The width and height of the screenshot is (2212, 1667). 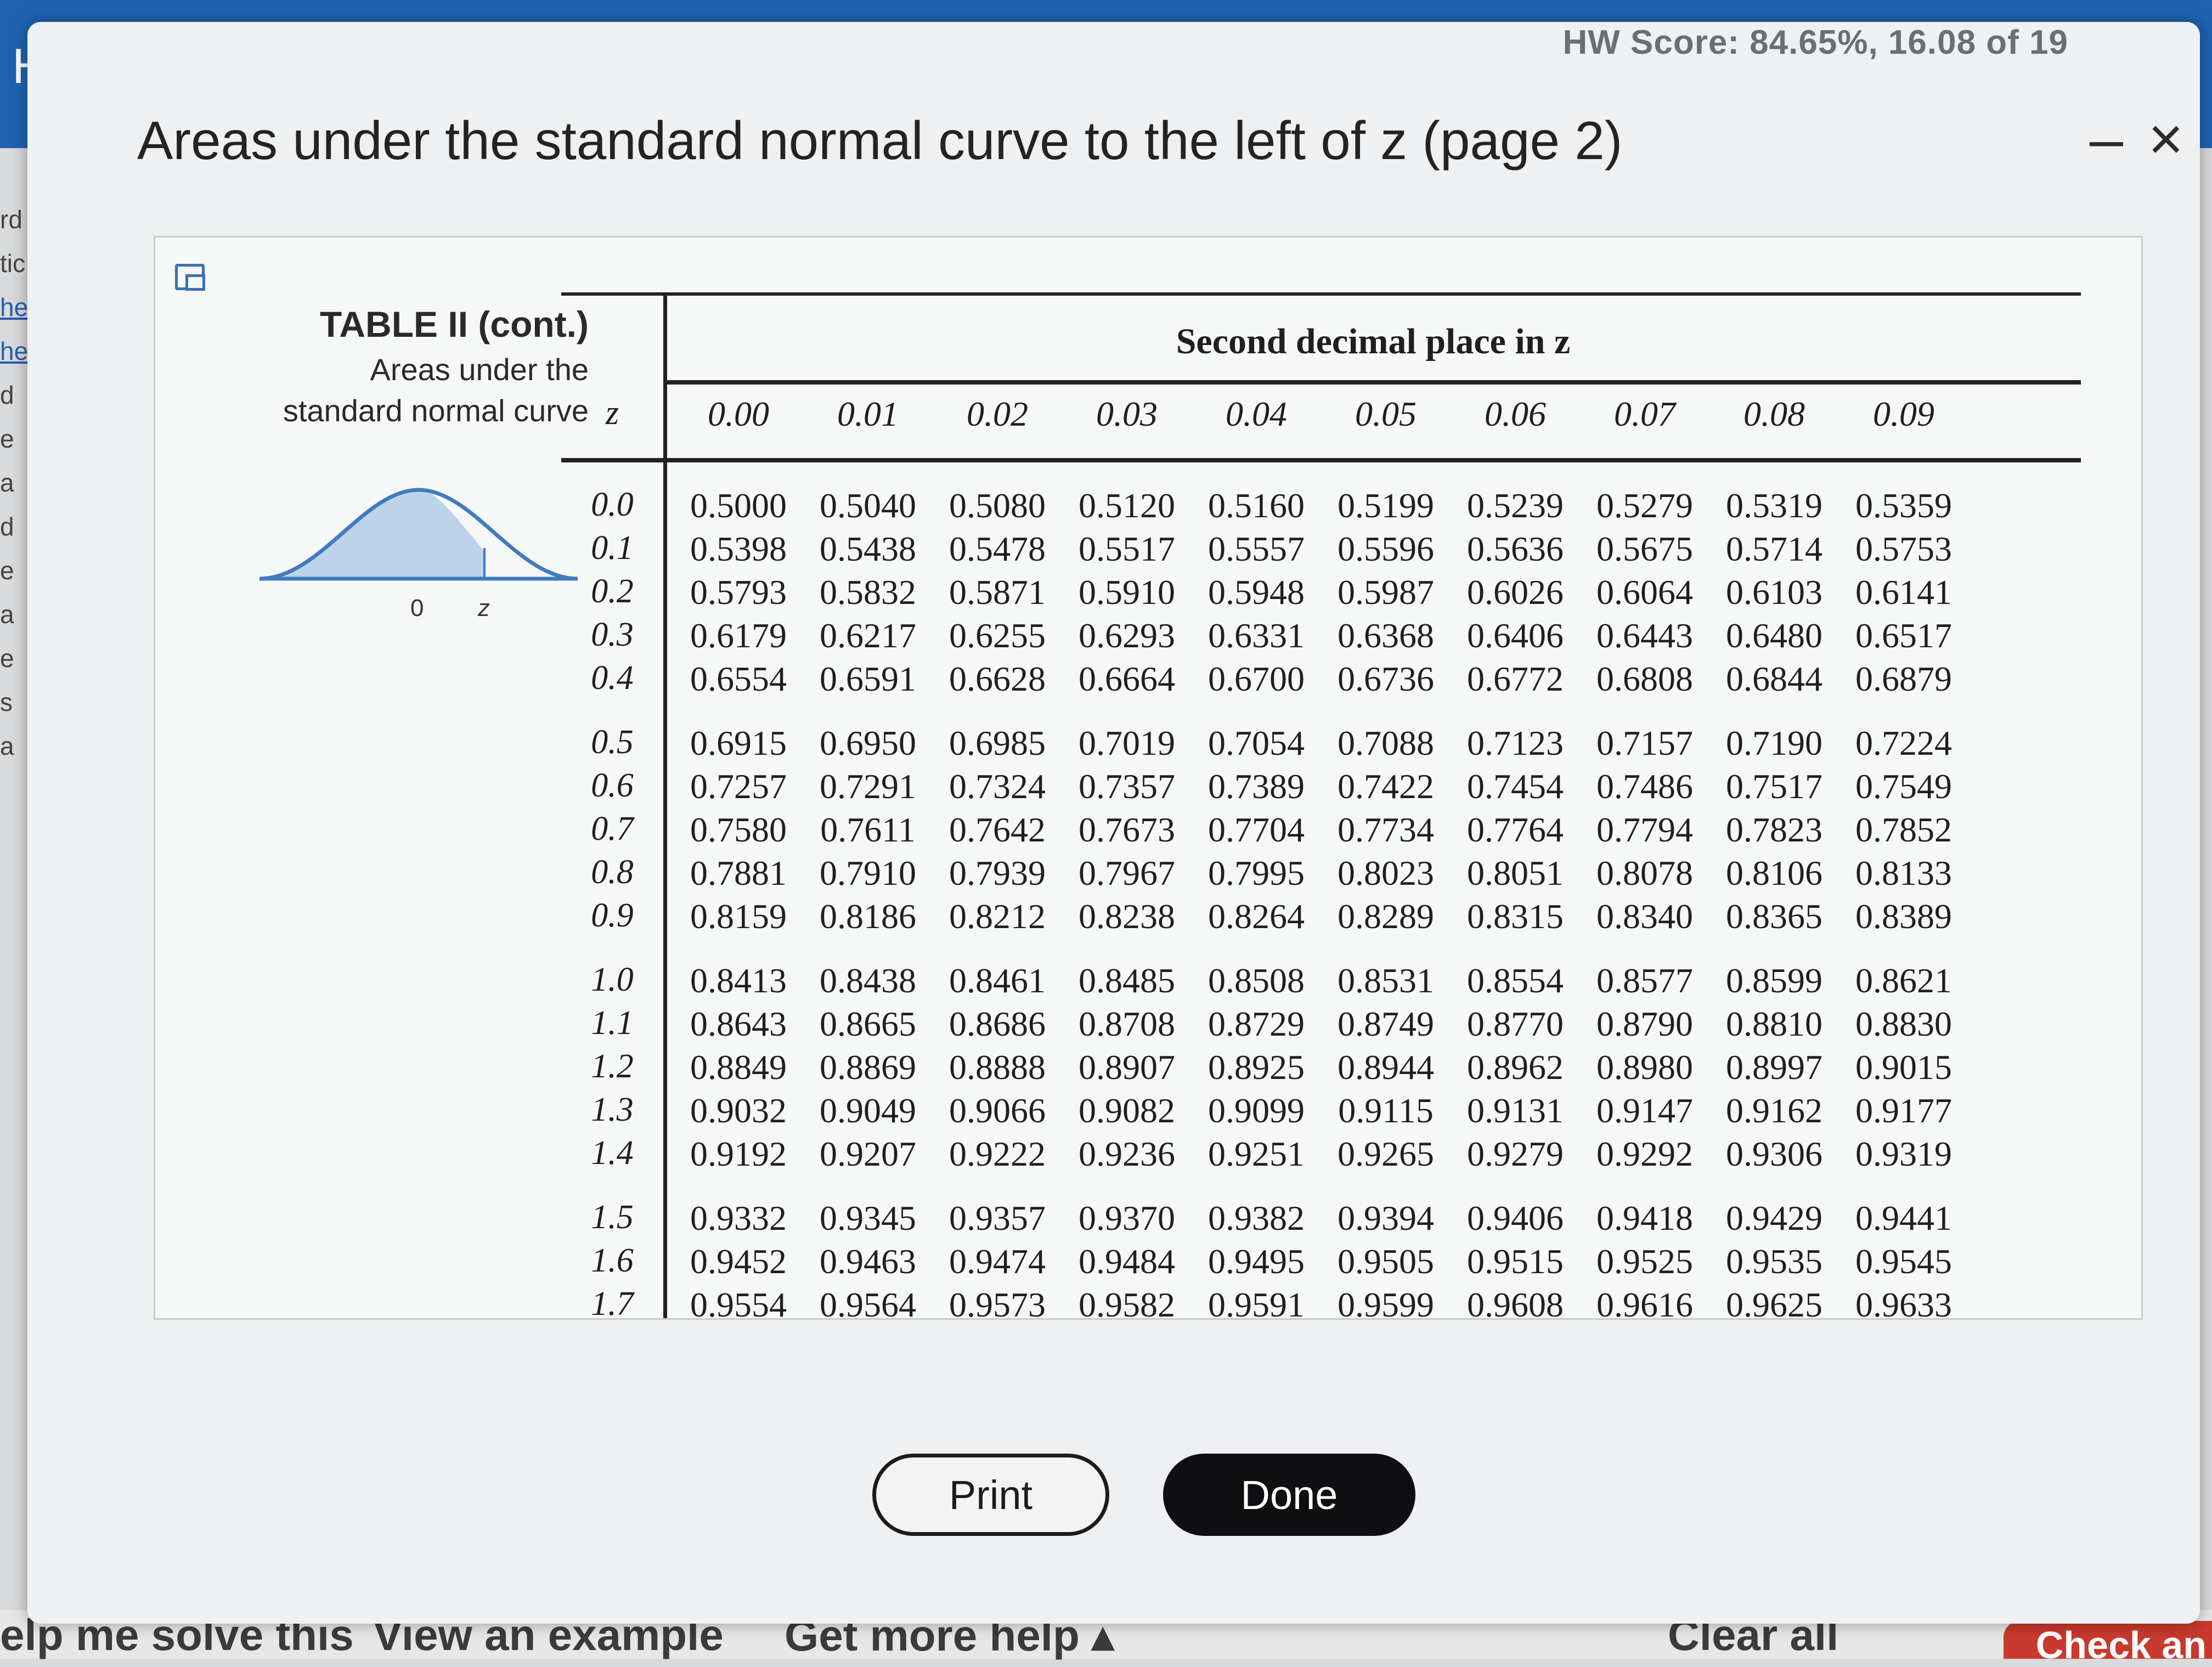 I want to click on table-cell: 0.8461, so click(x=998, y=980).